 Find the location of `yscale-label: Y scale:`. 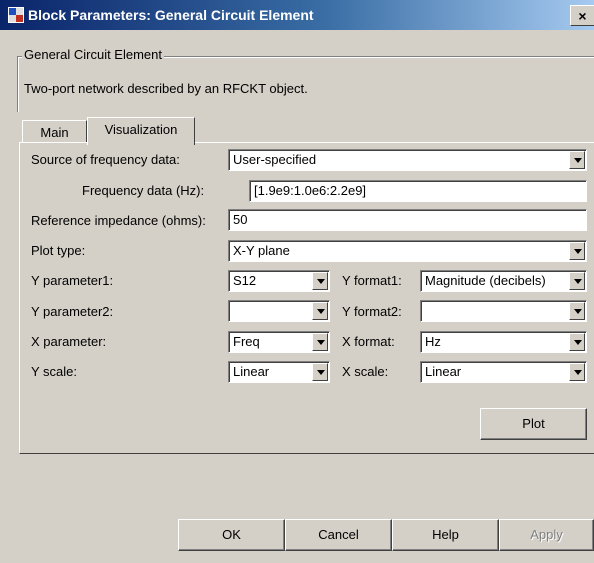

yscale-label: Y scale: is located at coordinates (54, 371).